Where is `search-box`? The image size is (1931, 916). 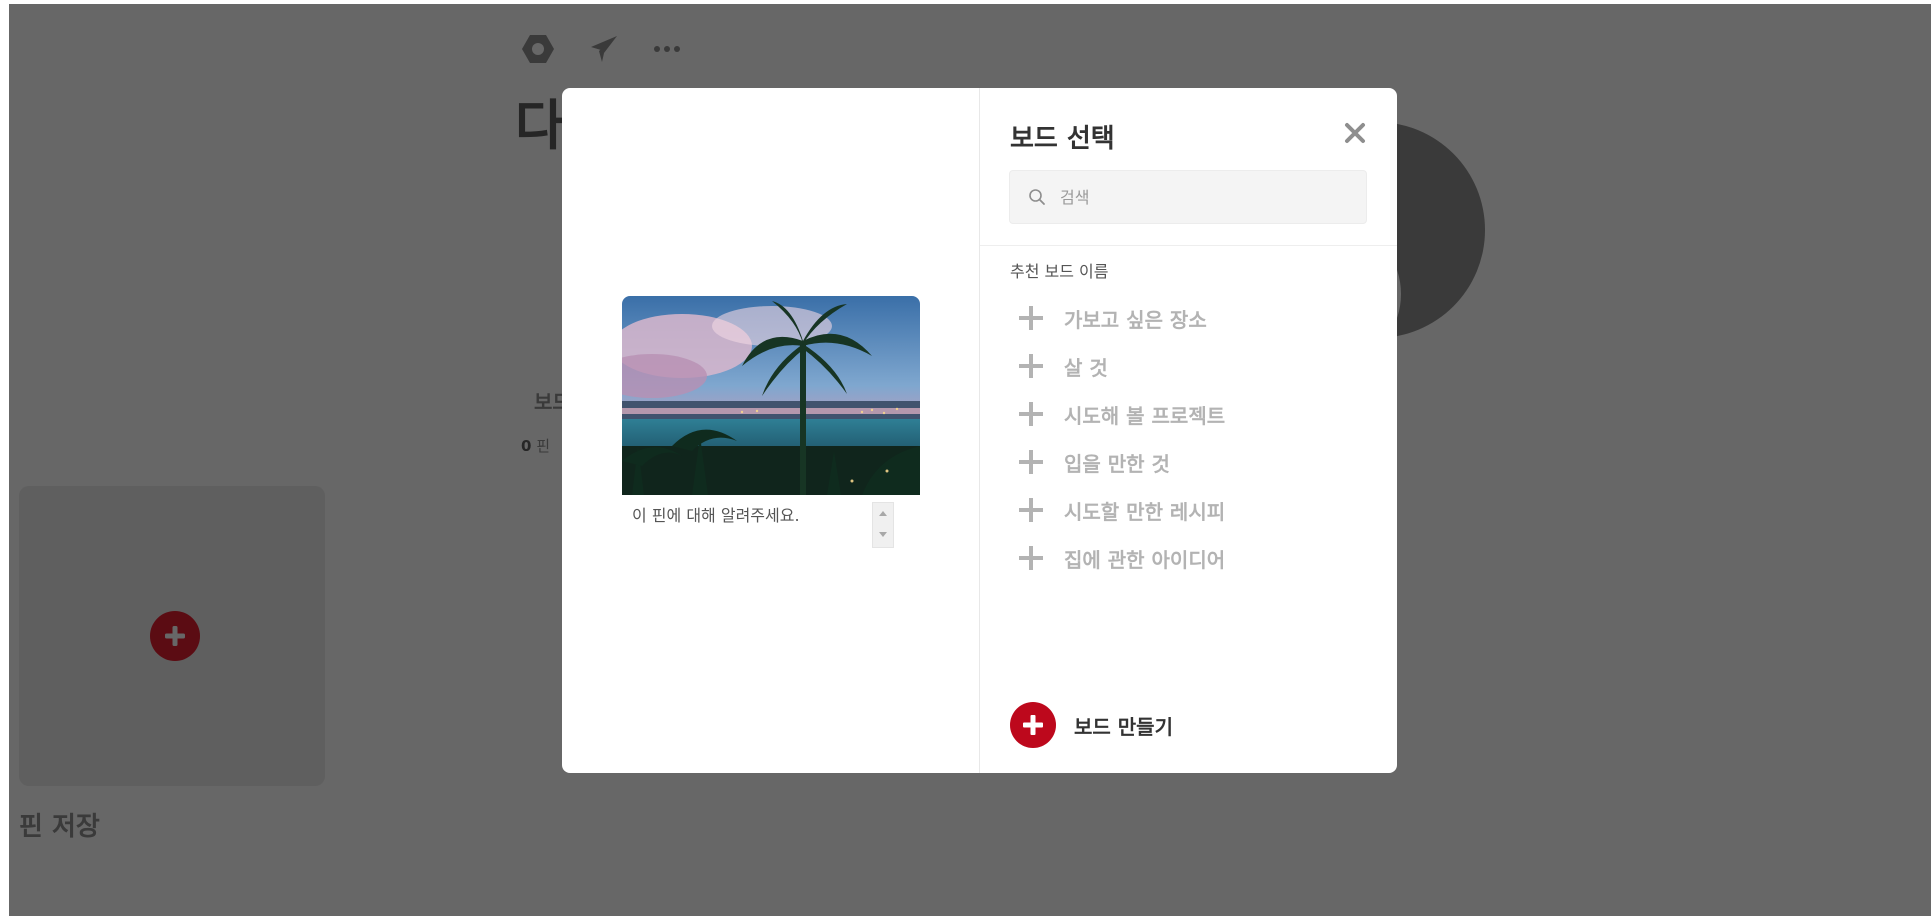
search-box is located at coordinates (1188, 197).